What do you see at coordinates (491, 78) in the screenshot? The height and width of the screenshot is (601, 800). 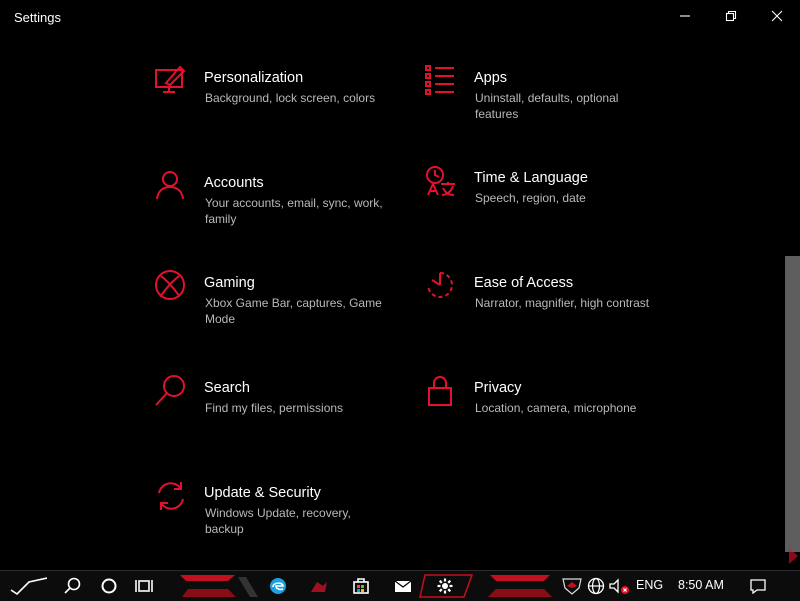 I see `tile-title: Apps` at bounding box center [491, 78].